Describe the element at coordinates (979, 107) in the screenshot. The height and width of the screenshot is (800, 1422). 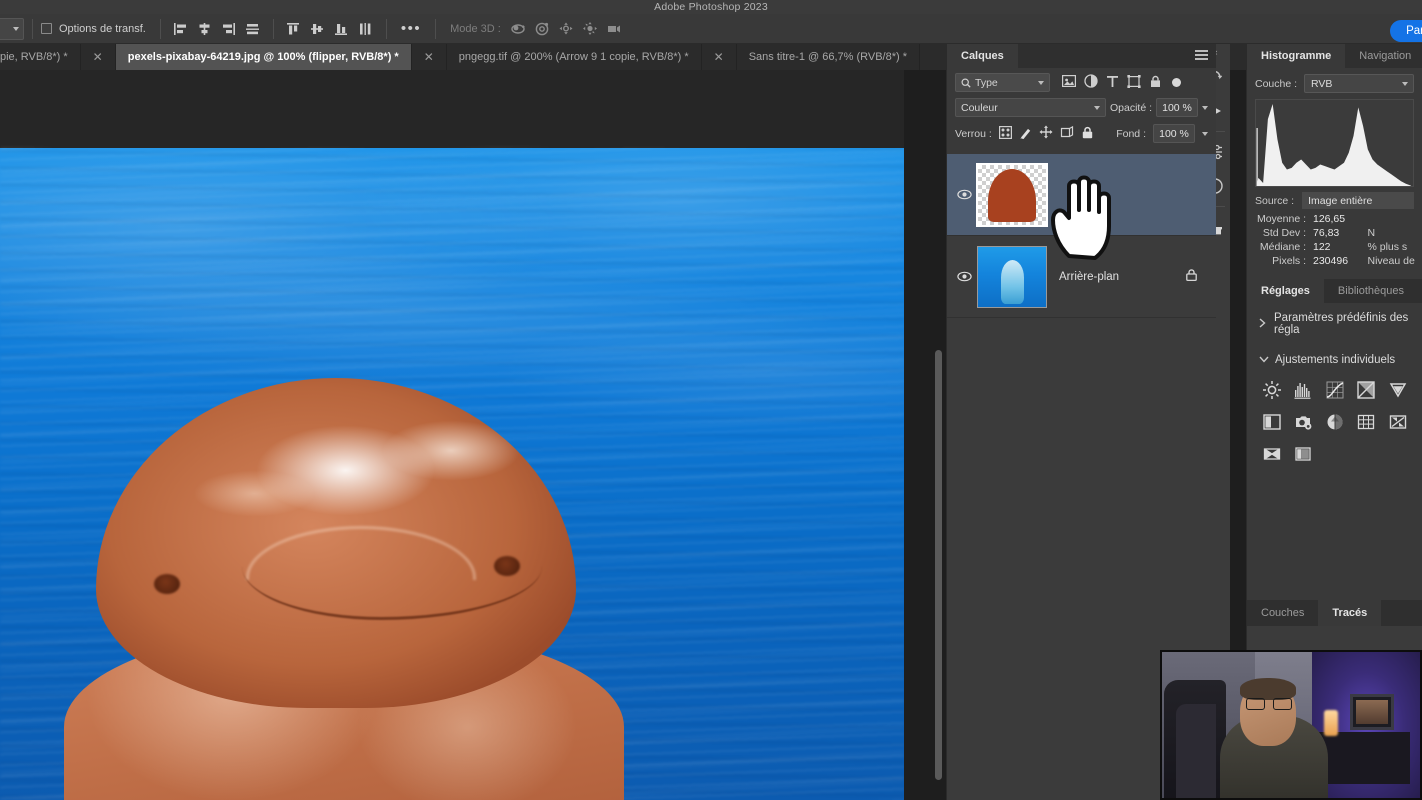
I see `blend-mode-value: Couleur` at that location.